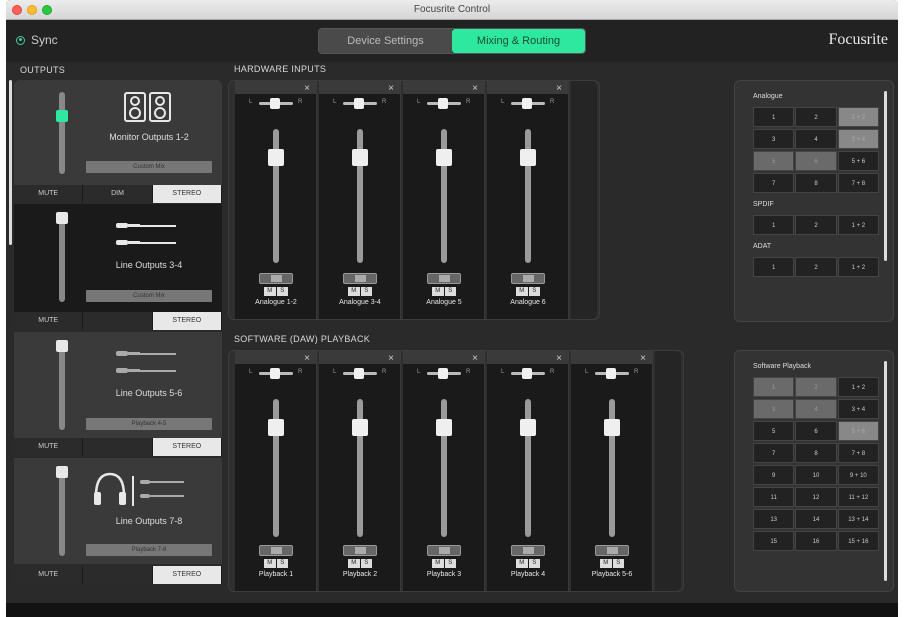  What do you see at coordinates (118, 194) in the screenshot?
I see `dim-button: DIM` at bounding box center [118, 194].